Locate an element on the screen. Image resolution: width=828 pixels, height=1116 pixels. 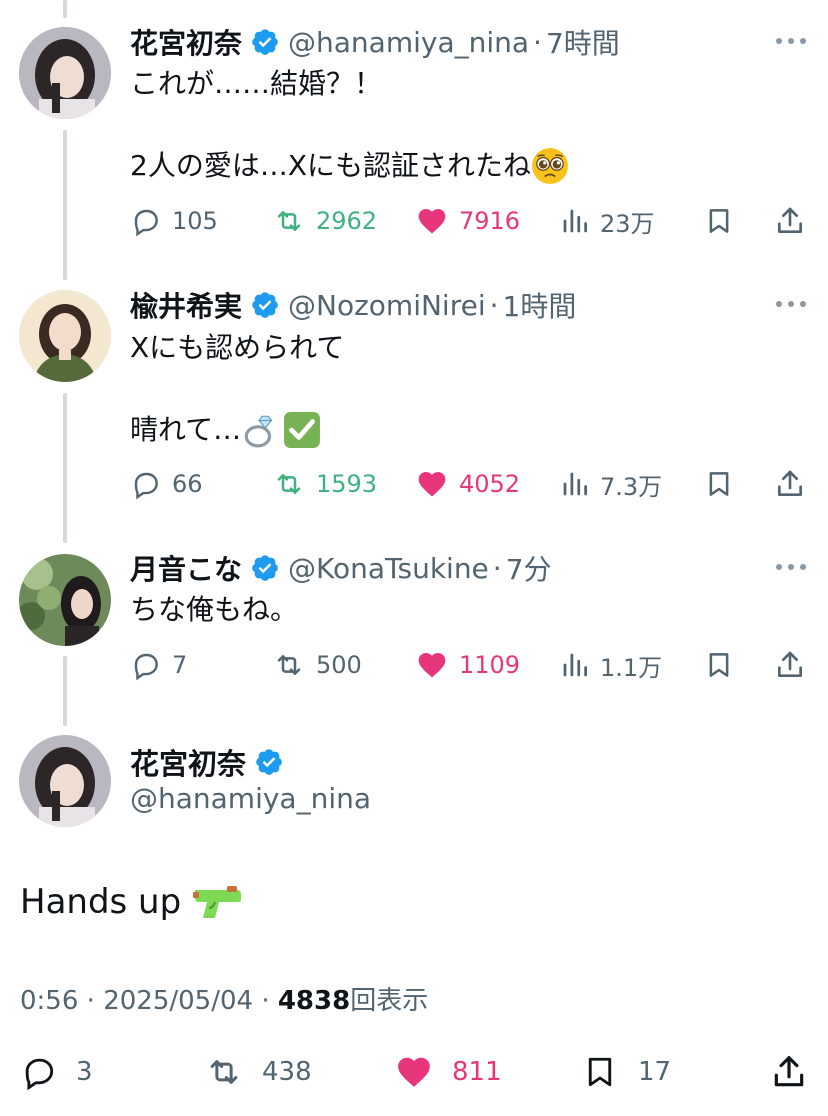
retweet-button: 1593 is located at coordinates (324, 484).